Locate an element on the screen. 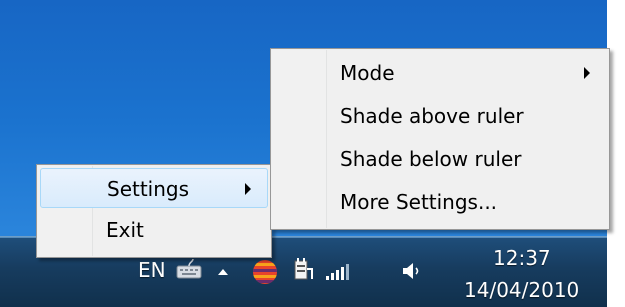 Image resolution: width=625 pixels, height=307 pixels. menu-item-label: Shade above ruler is located at coordinates (432, 116).